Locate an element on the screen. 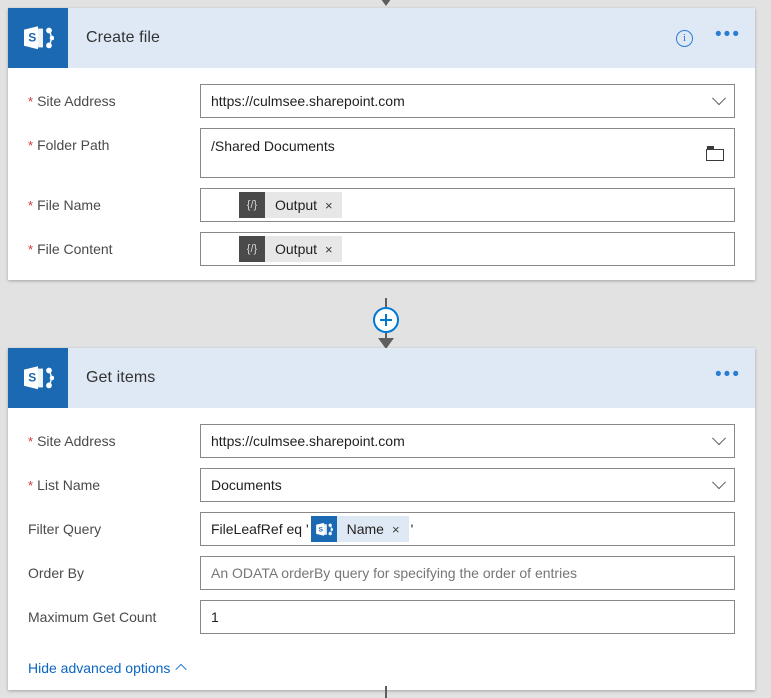  field-wrap-list-name: Documents is located at coordinates (467, 485).